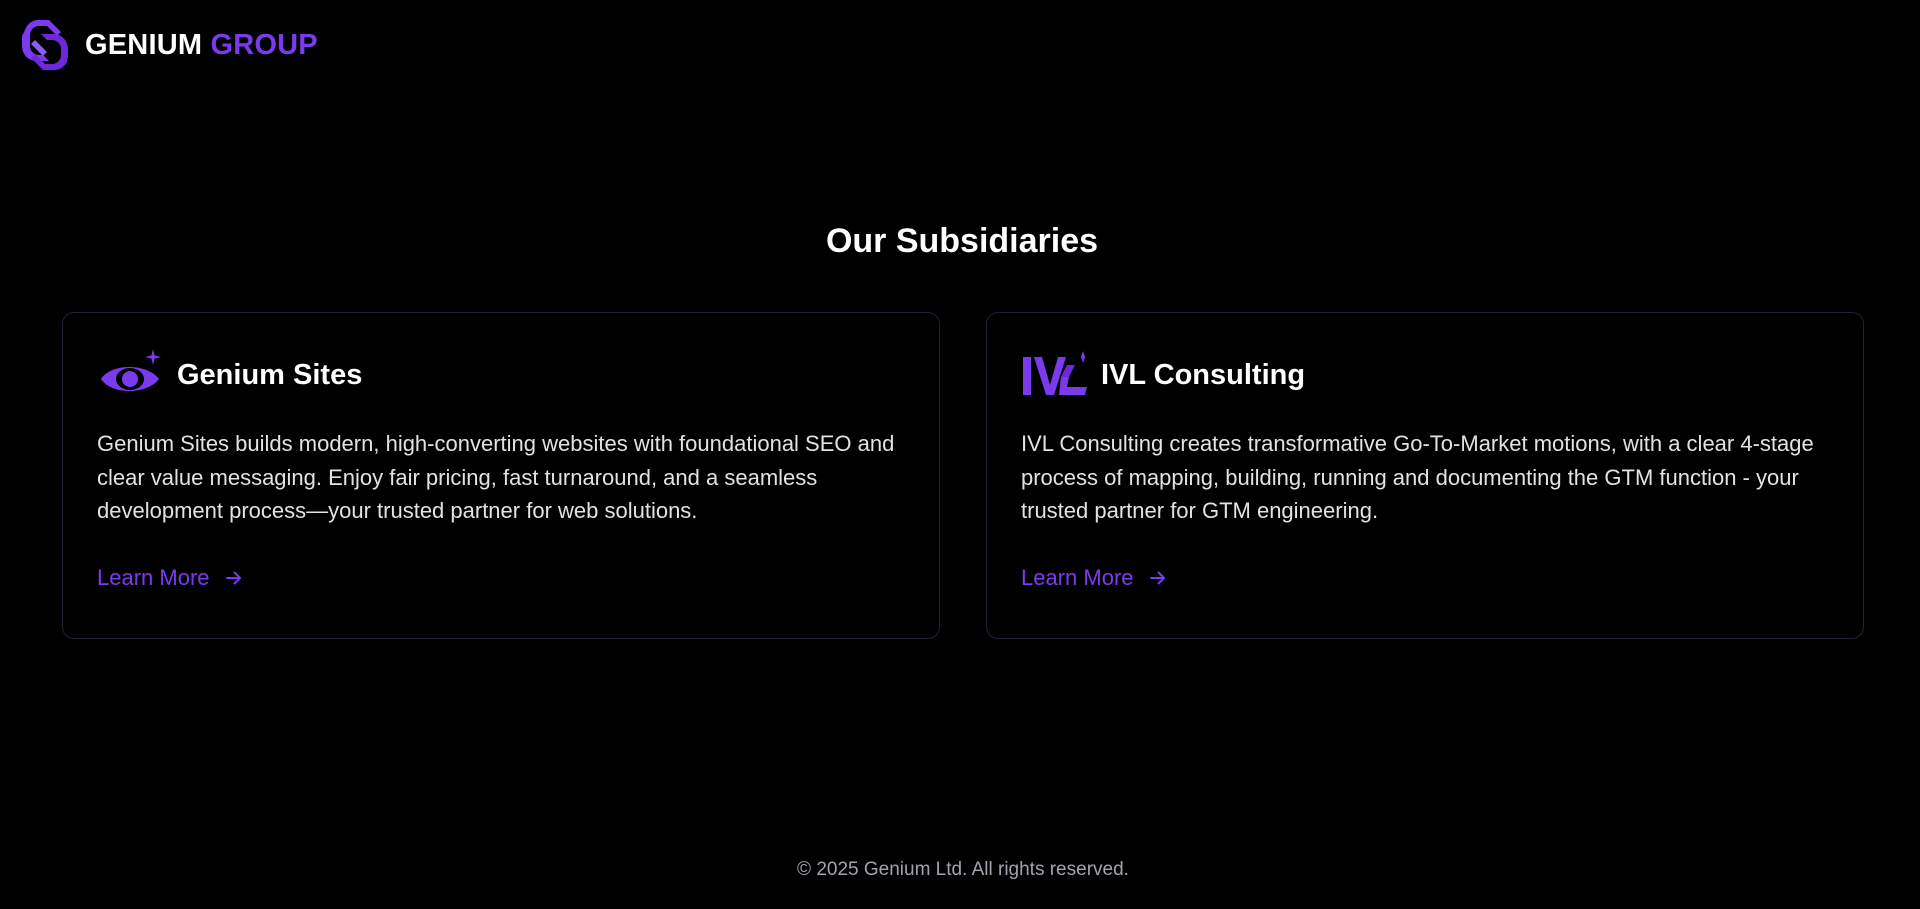 The width and height of the screenshot is (1920, 909). Describe the element at coordinates (270, 374) in the screenshot. I see `card-title: Genium Sites` at that location.